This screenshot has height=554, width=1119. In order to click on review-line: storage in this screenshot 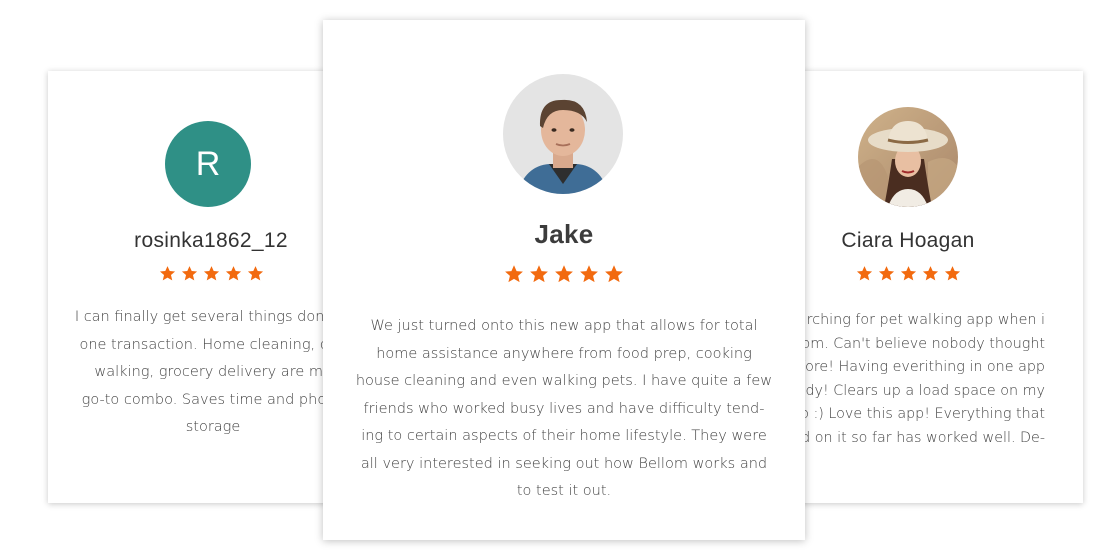, I will do `click(213, 427)`.